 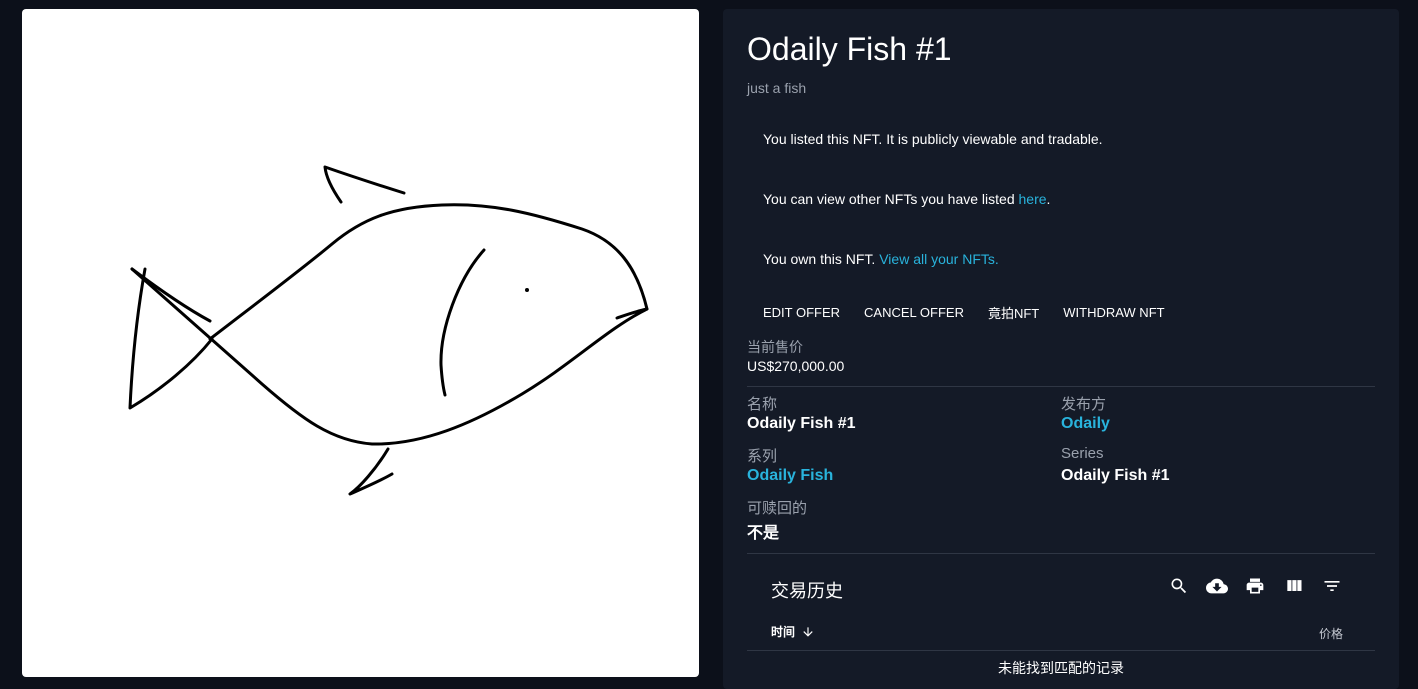 What do you see at coordinates (796, 366) in the screenshot?
I see `price-value: US$270,000.00` at bounding box center [796, 366].